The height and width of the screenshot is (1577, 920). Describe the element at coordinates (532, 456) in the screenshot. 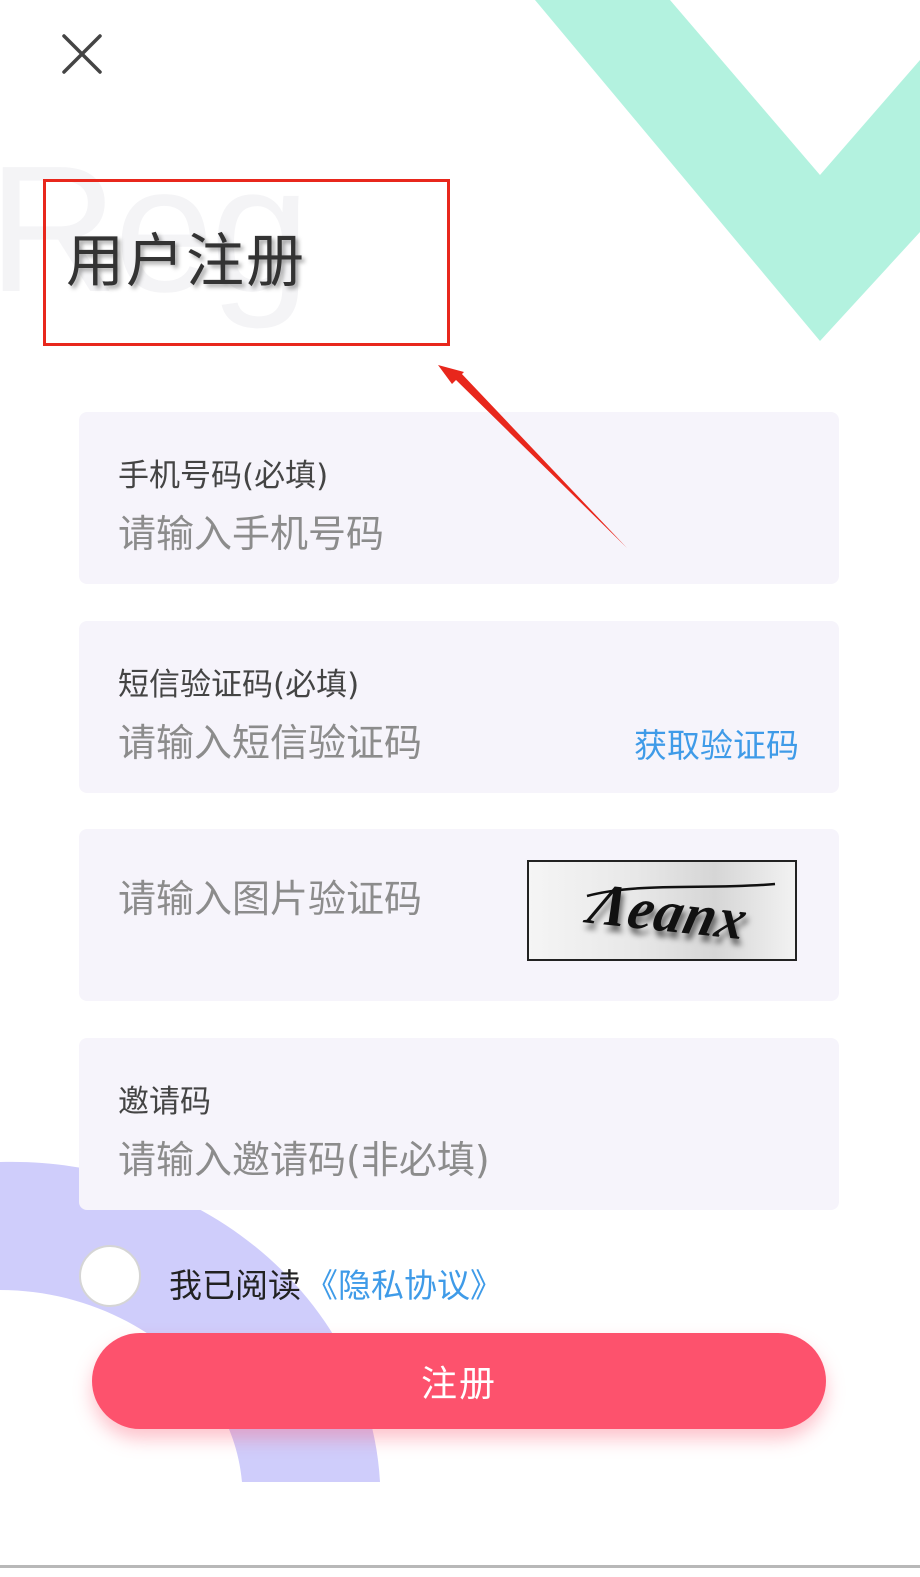

I see `annotation-arrow` at that location.